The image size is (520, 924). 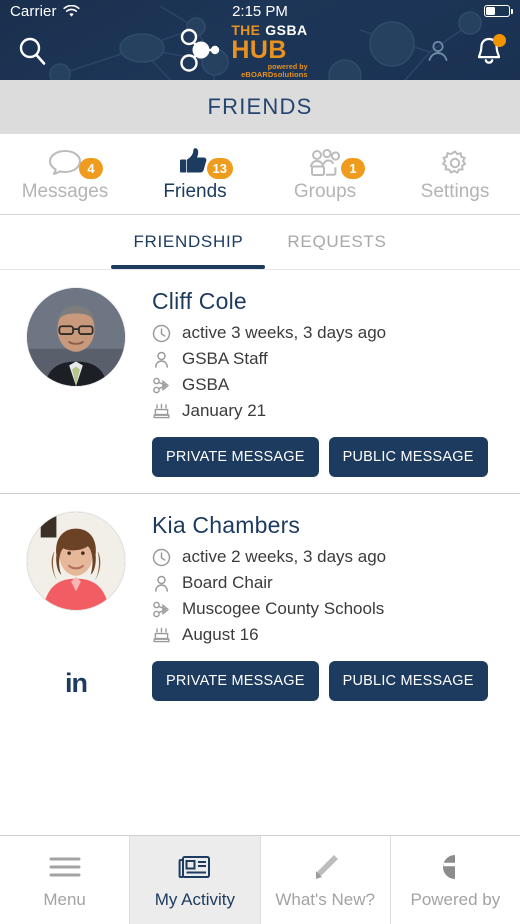 What do you see at coordinates (329, 525) in the screenshot?
I see `friend-name: Kia Chambers` at bounding box center [329, 525].